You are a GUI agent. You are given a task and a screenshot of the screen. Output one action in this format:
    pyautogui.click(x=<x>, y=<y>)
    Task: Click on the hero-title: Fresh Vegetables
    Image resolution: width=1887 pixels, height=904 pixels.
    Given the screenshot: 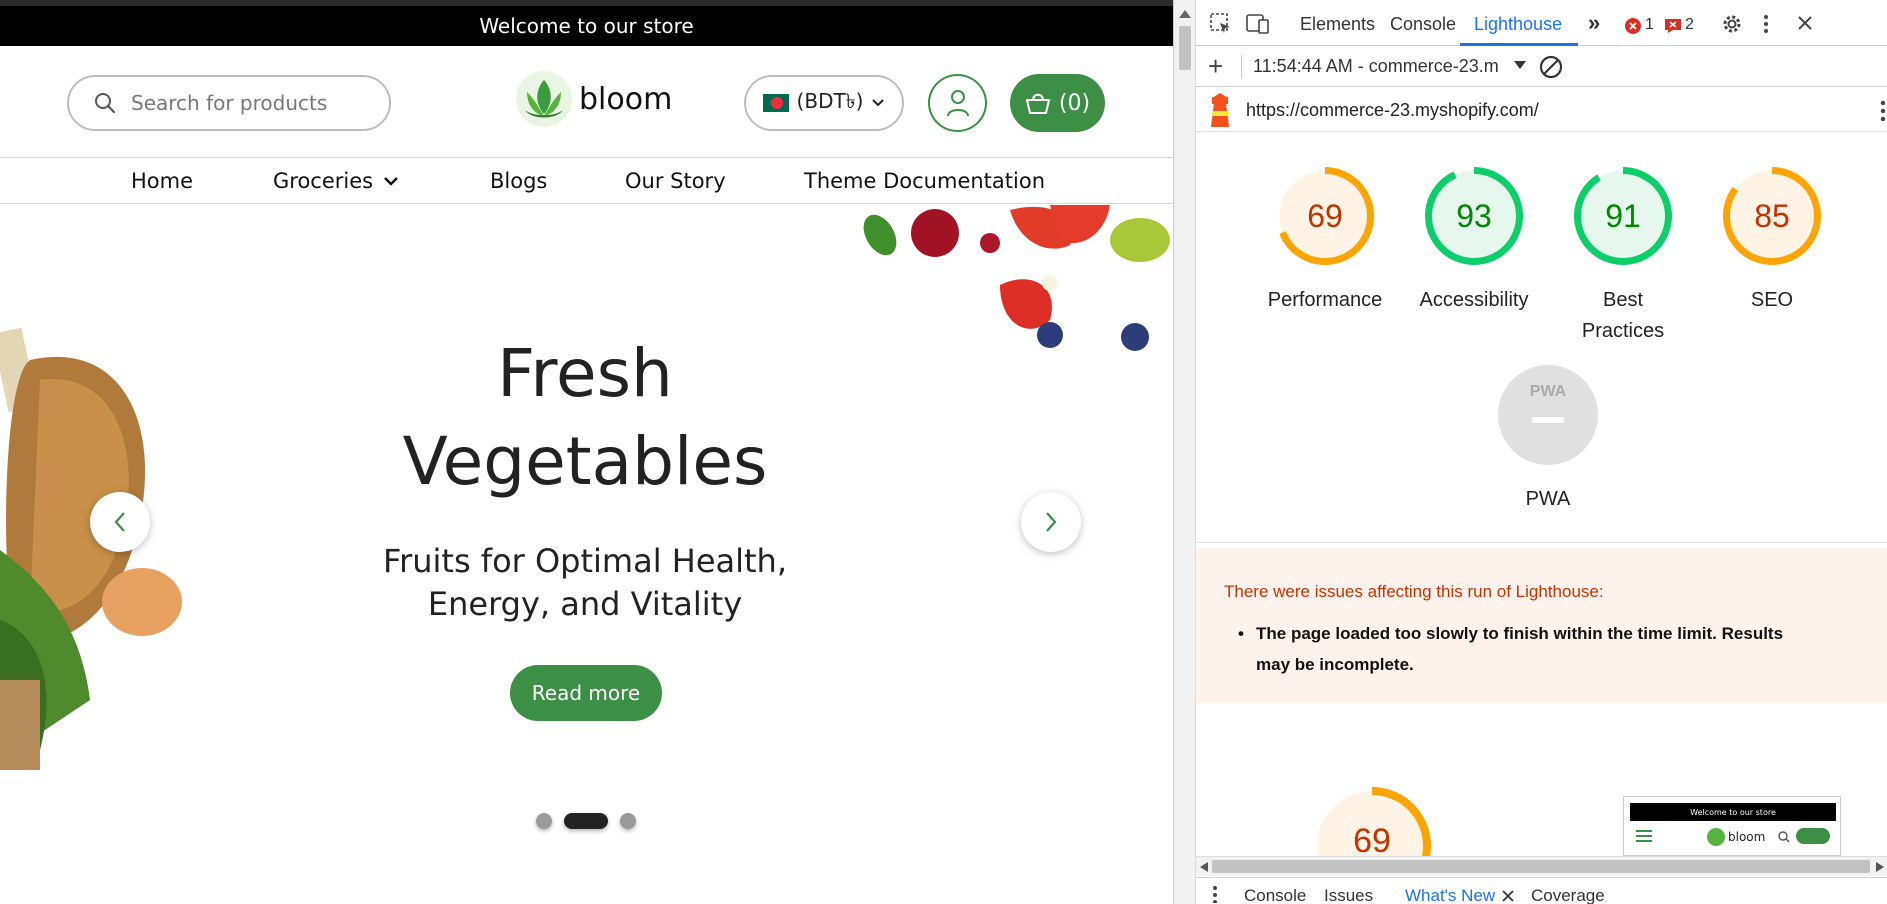 What is the action you would take?
    pyautogui.click(x=585, y=418)
    